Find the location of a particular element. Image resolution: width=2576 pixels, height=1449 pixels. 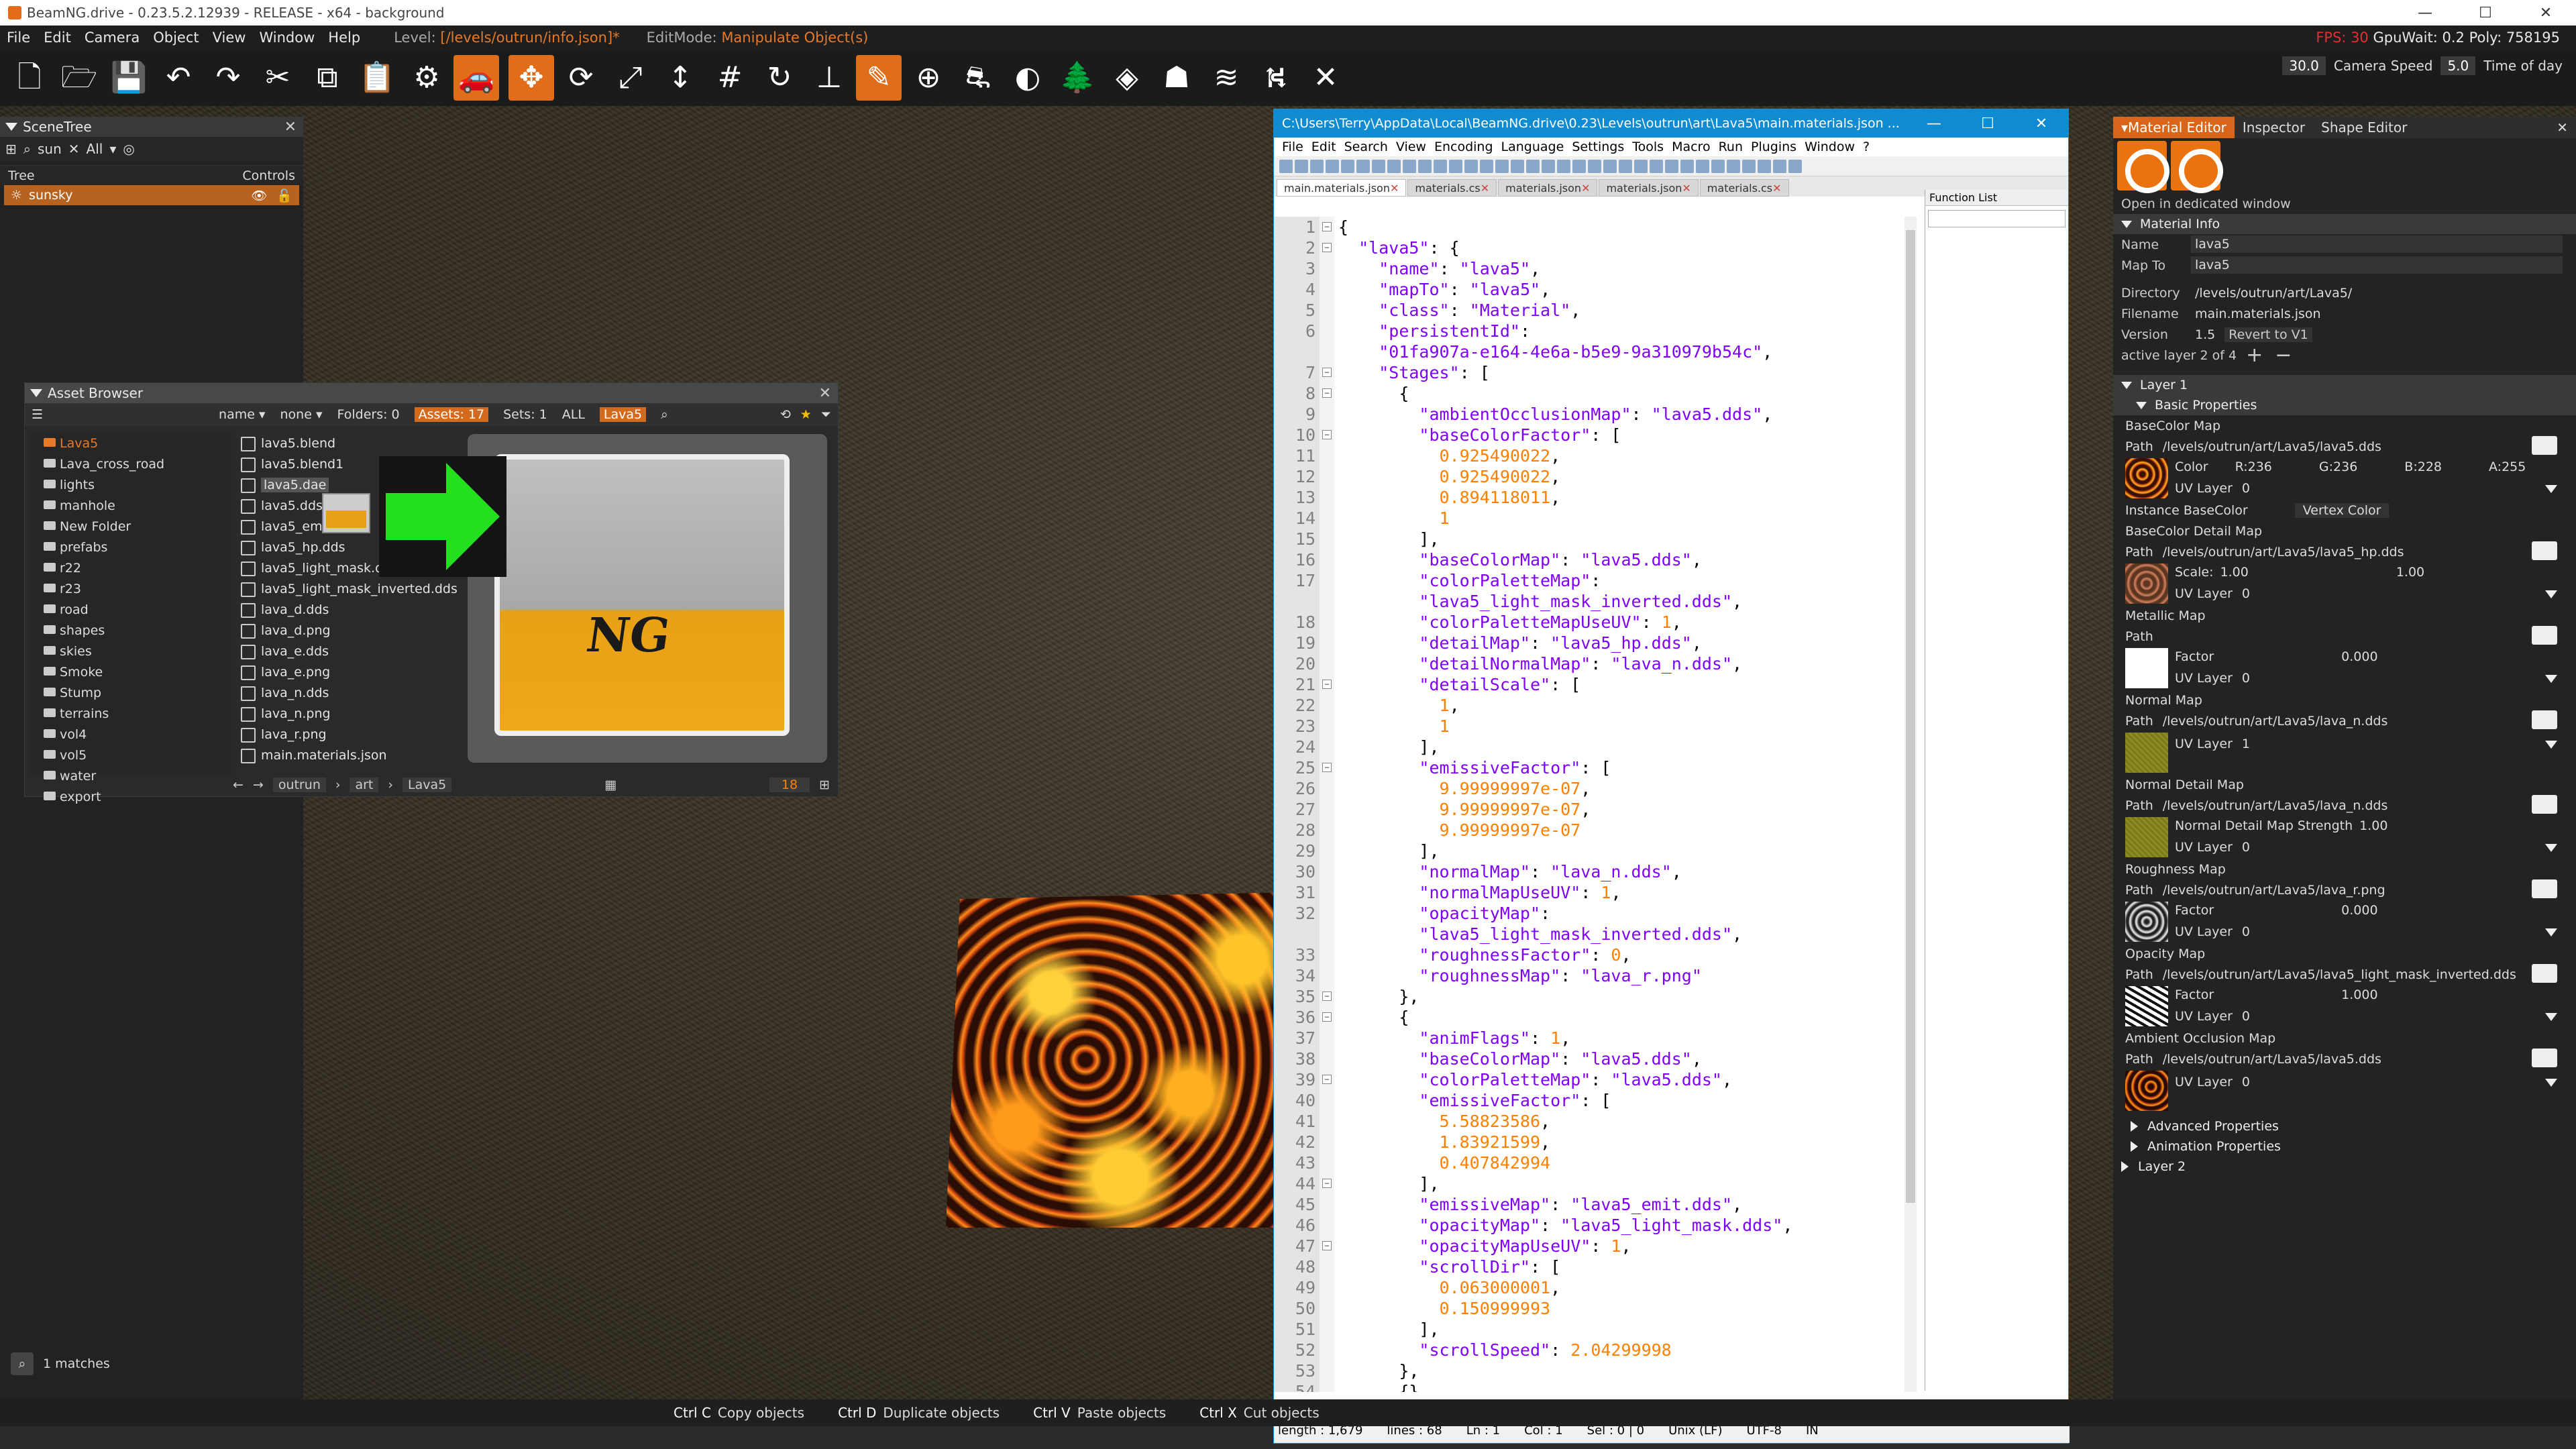

uv-layer-value: 1 is located at coordinates (2246, 744).